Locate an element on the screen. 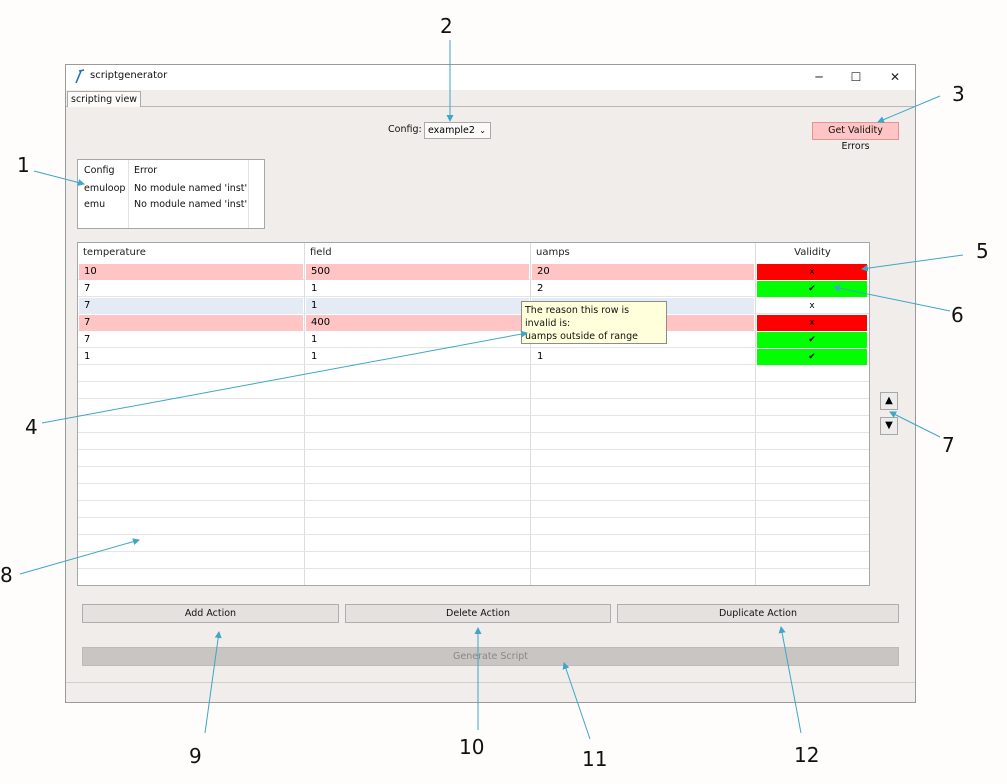 This screenshot has width=1007, height=784. callout-label: 2 is located at coordinates (446, 26).